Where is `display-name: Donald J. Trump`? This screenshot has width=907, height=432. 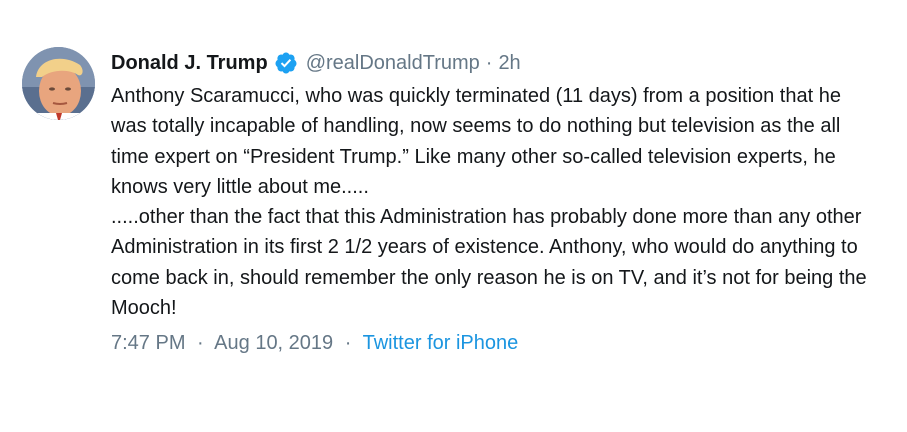 display-name: Donald J. Trump is located at coordinates (189, 63).